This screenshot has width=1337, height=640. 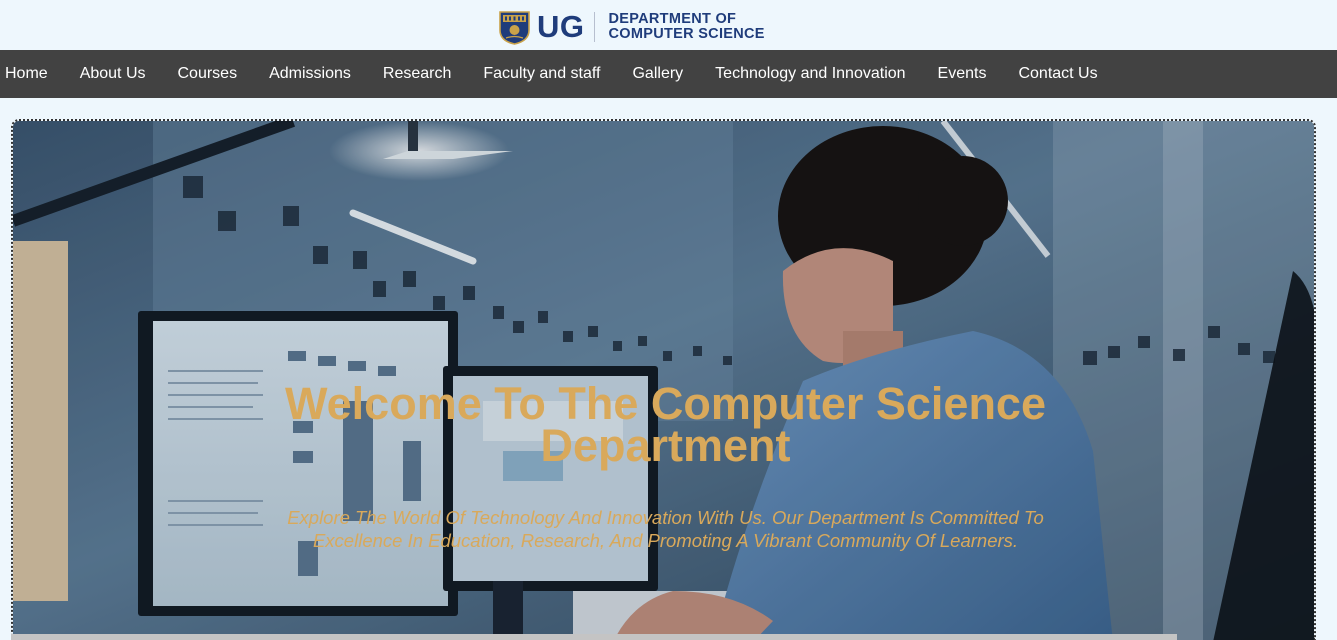 I want to click on nav-item-technology-and-innovation: Technology and Innovation, so click(x=810, y=74).